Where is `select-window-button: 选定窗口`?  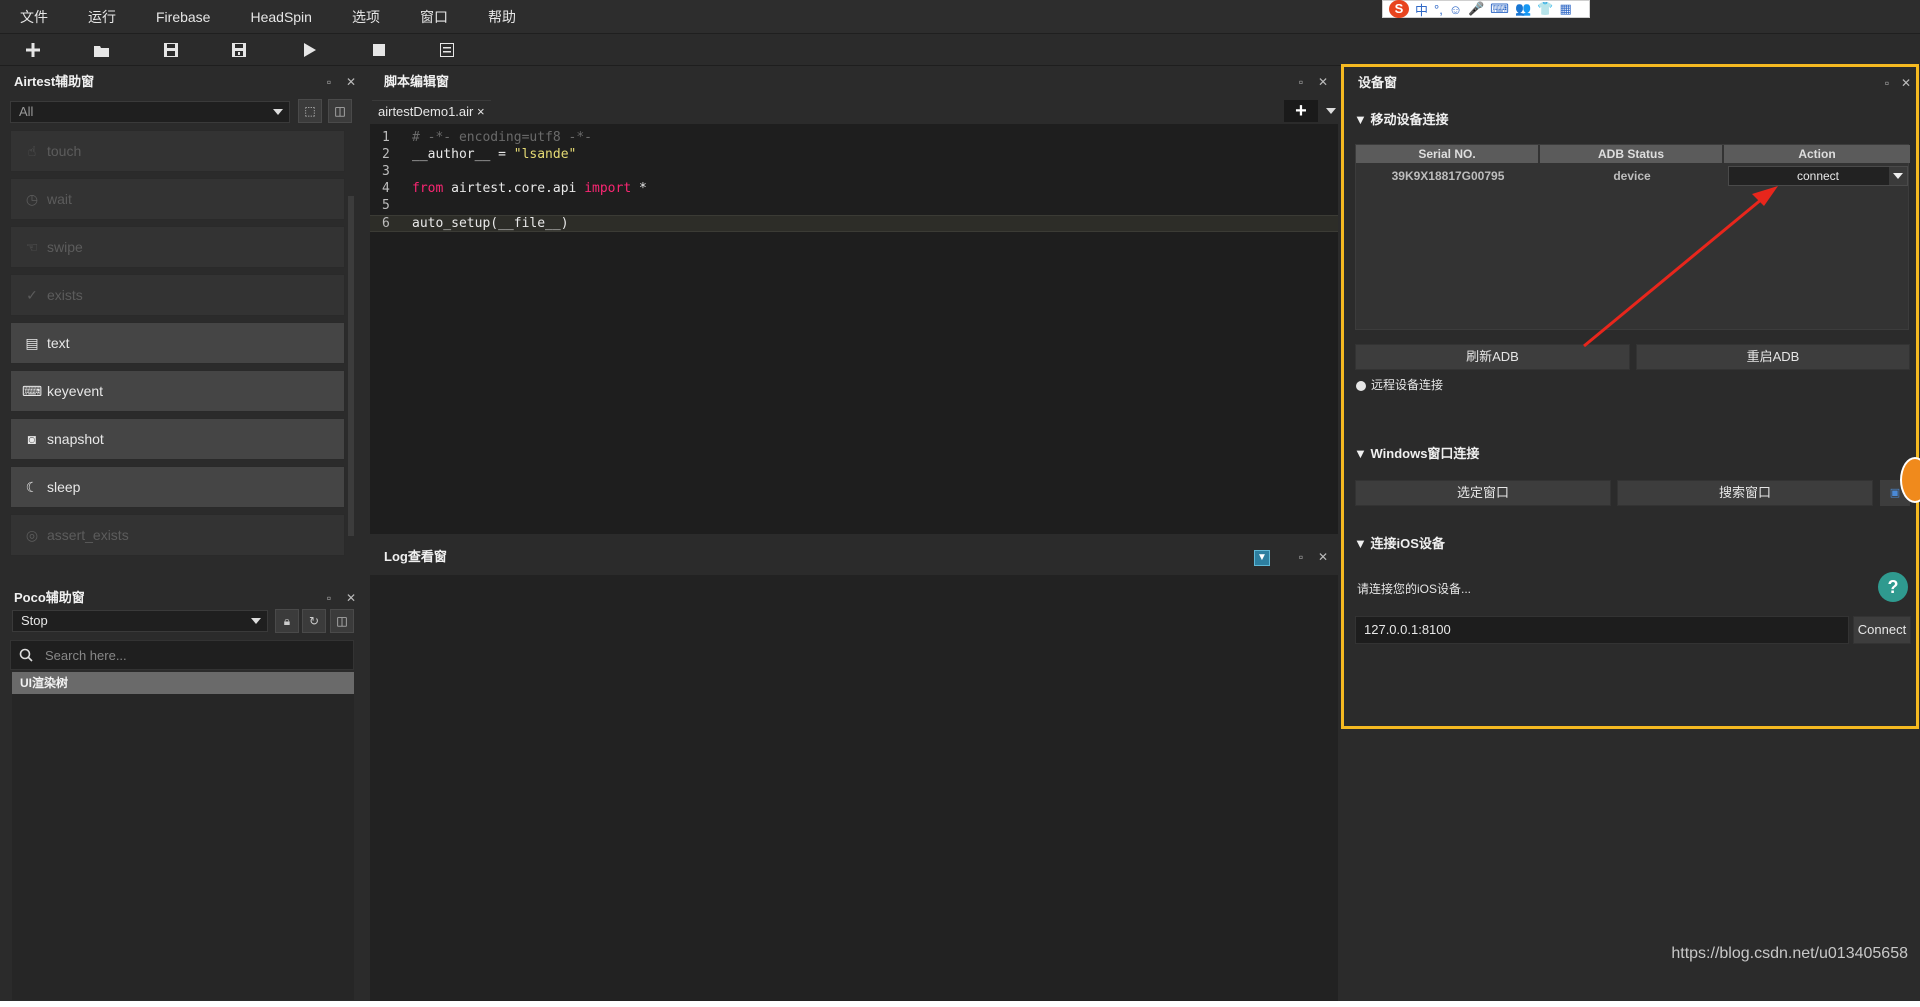
select-window-button: 选定窗口 is located at coordinates (1483, 493).